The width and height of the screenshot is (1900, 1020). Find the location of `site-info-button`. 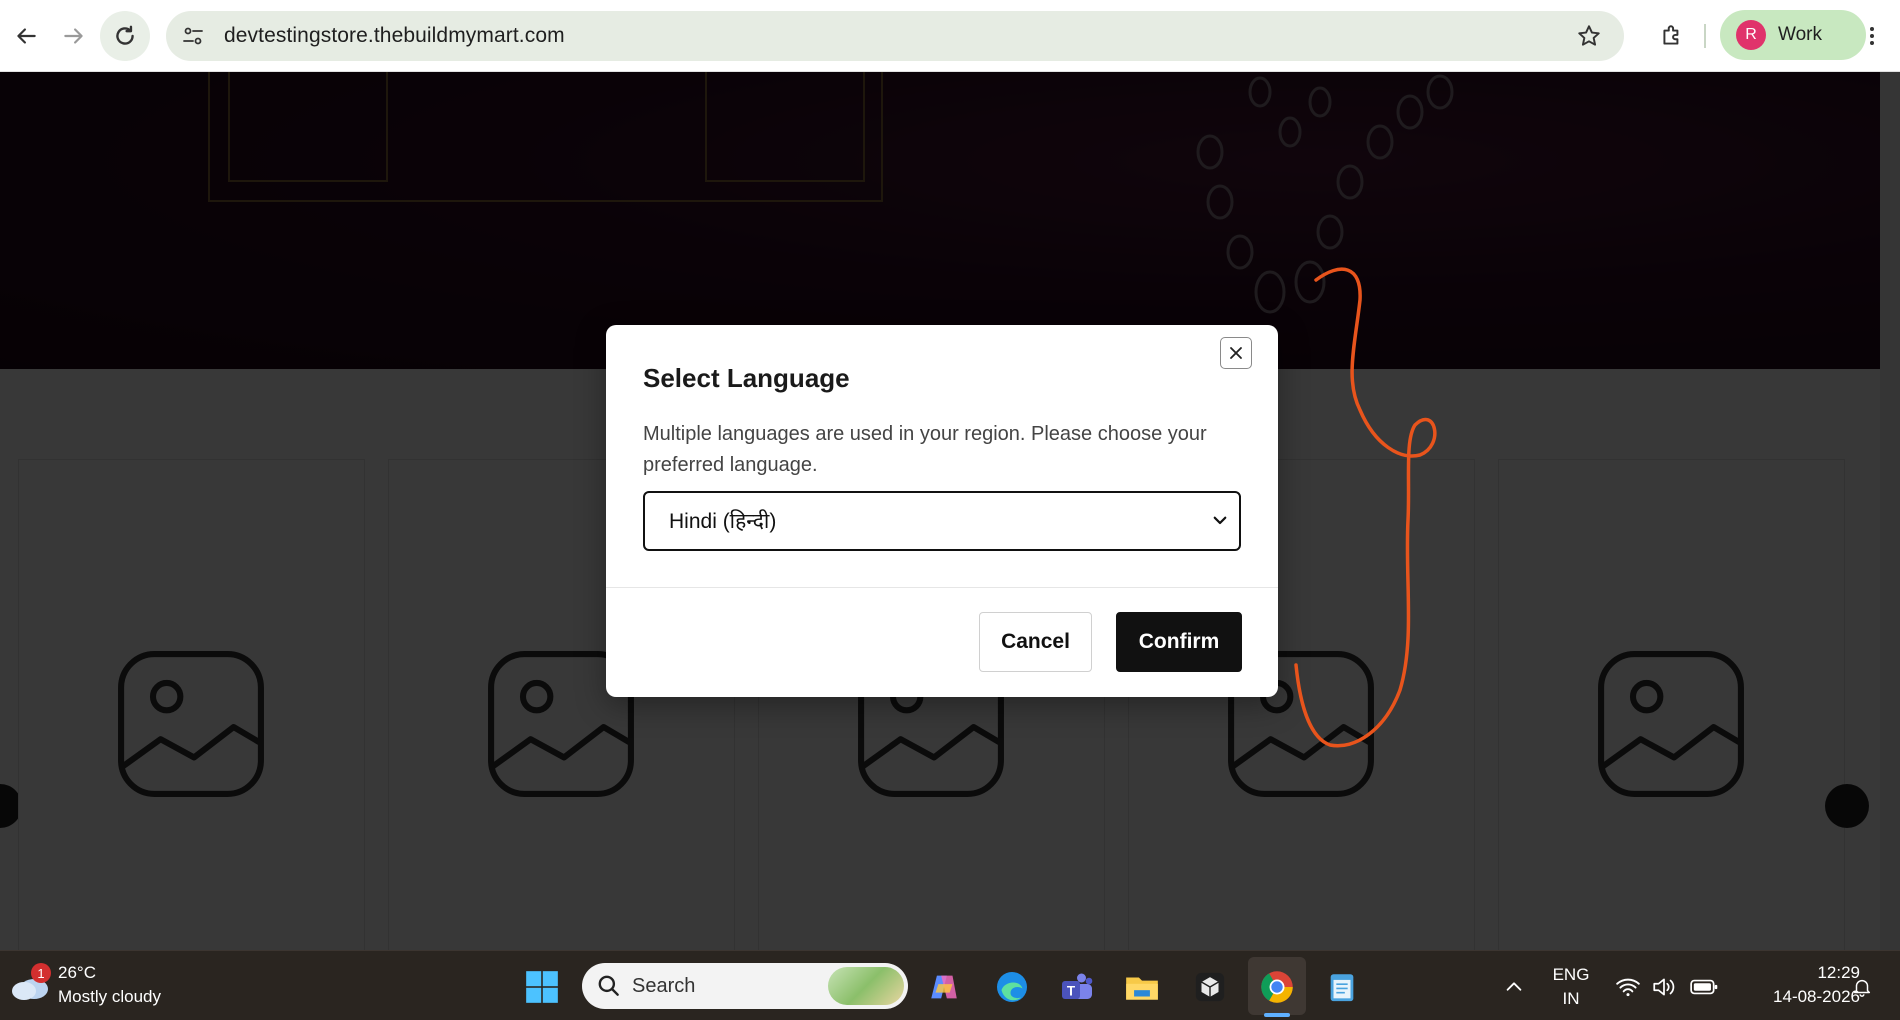

site-info-button is located at coordinates (193, 36).